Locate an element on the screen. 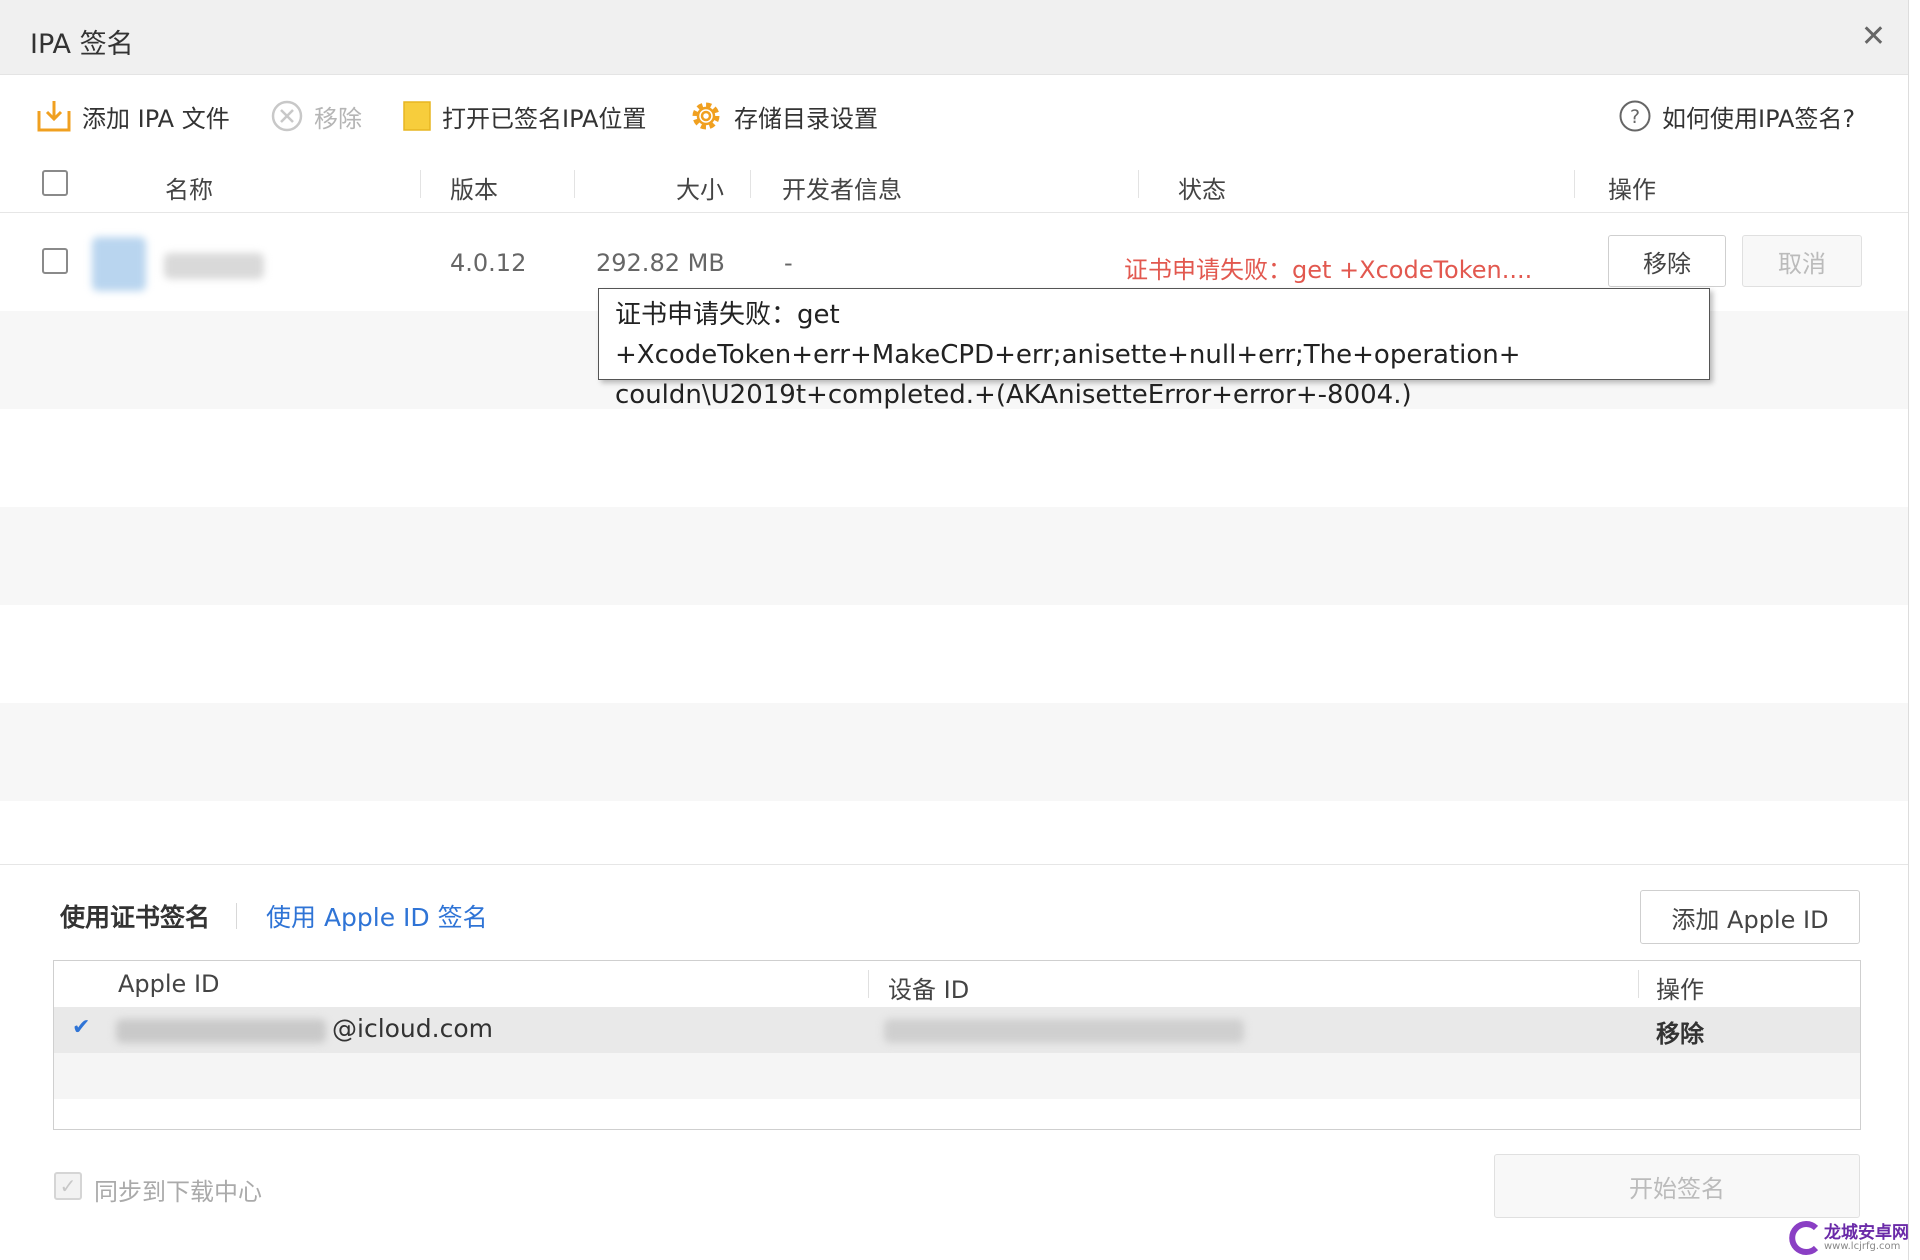  col-action: 操作 is located at coordinates (1632, 190).